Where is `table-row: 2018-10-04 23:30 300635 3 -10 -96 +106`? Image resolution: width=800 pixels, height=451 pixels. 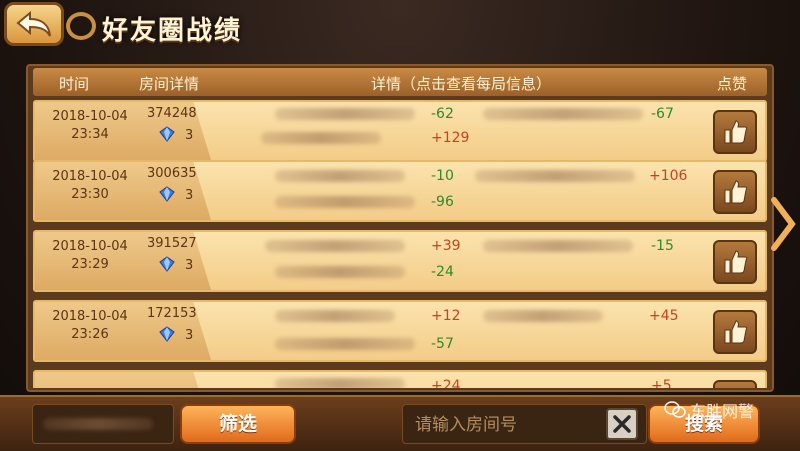
table-row: 2018-10-04 23:30 300635 3 -10 -96 +106 is located at coordinates (400, 191).